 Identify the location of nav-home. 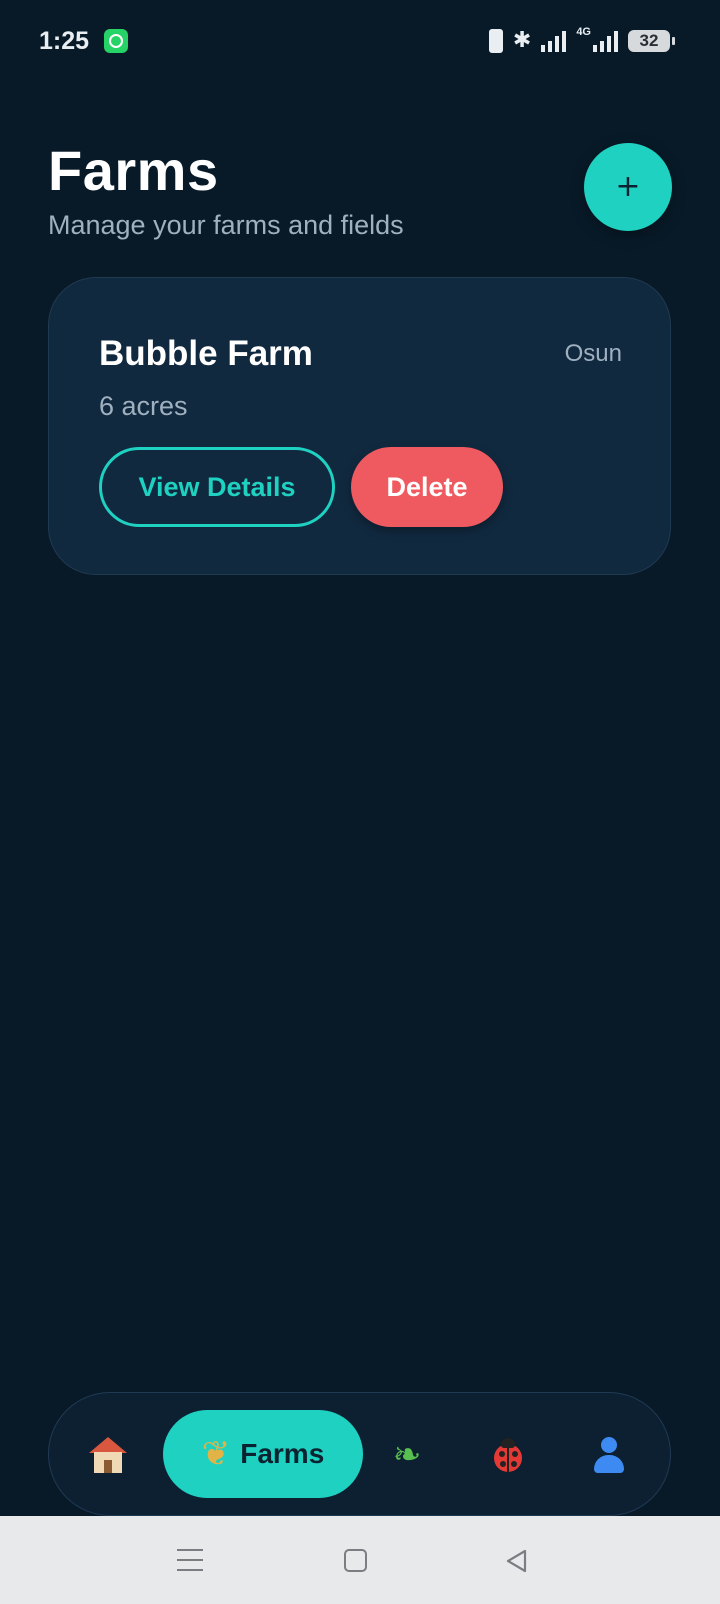
(108, 1455).